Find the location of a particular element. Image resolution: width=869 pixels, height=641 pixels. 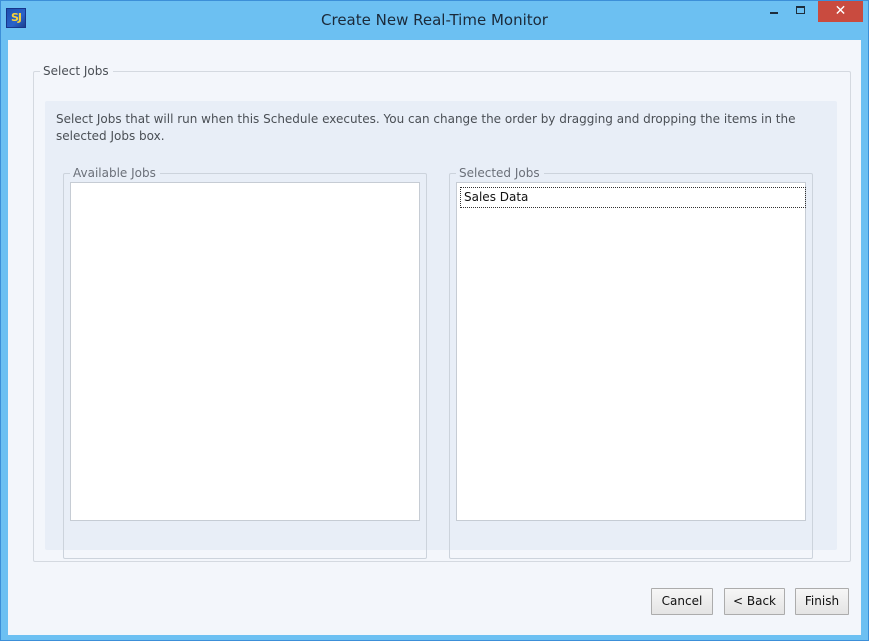

minimize-icon is located at coordinates (774, 13).